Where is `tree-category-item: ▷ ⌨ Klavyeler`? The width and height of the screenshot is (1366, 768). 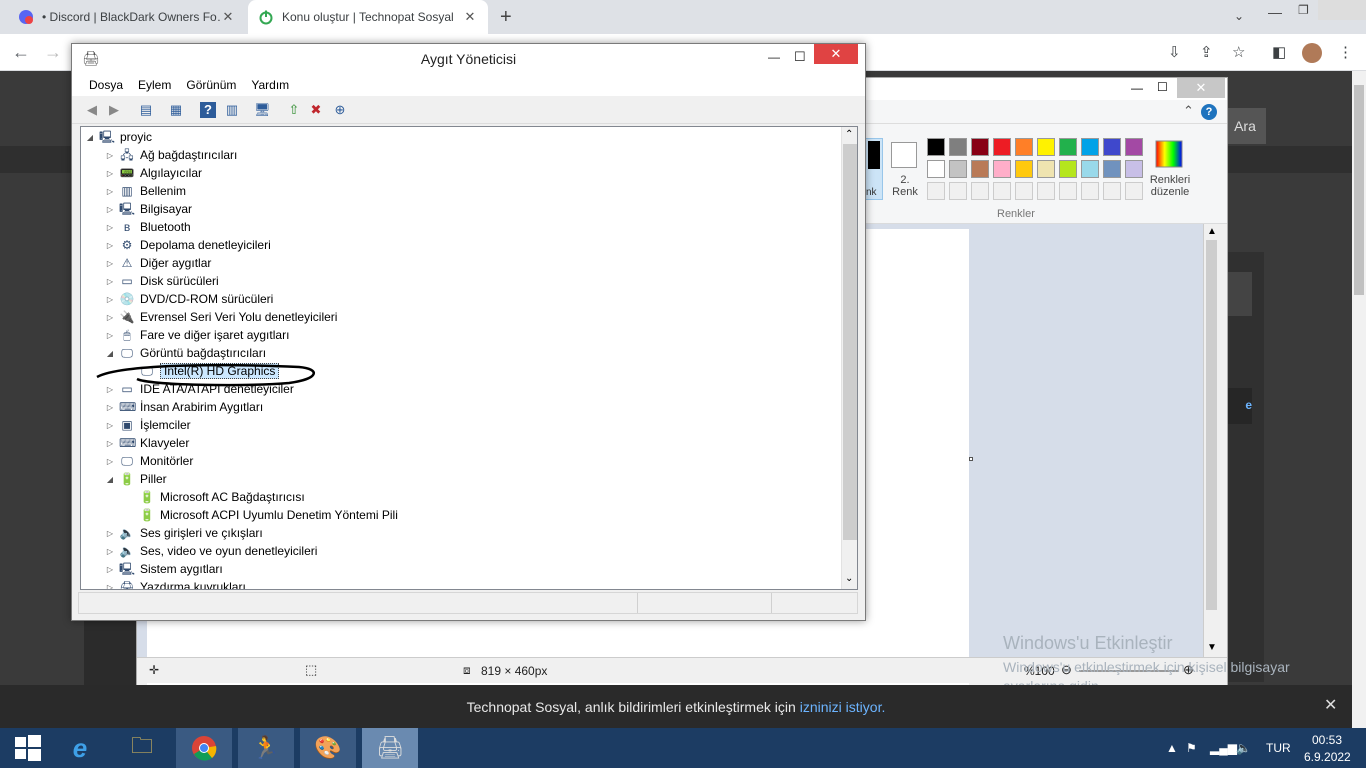
tree-category-item: ▷ ⌨ Klavyeler is located at coordinates (147, 443).